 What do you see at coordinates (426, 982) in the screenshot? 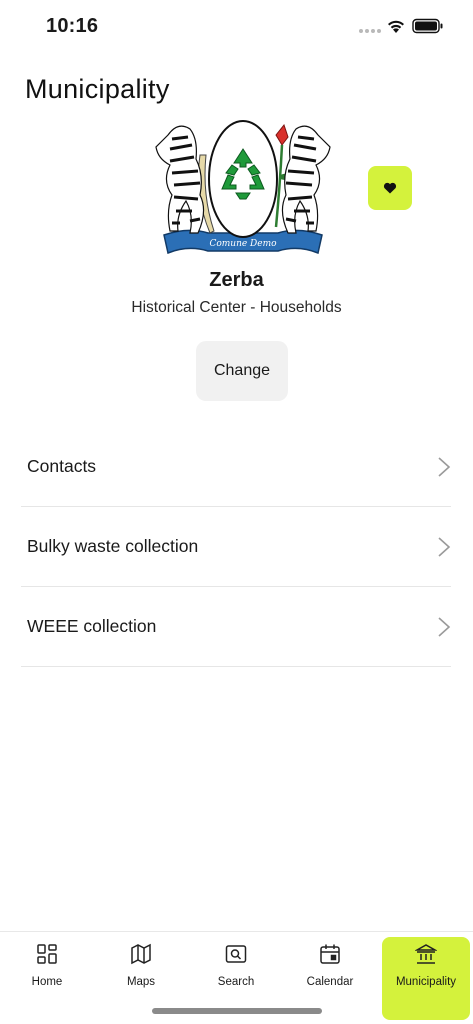
I see `tab-label: Municipality` at bounding box center [426, 982].